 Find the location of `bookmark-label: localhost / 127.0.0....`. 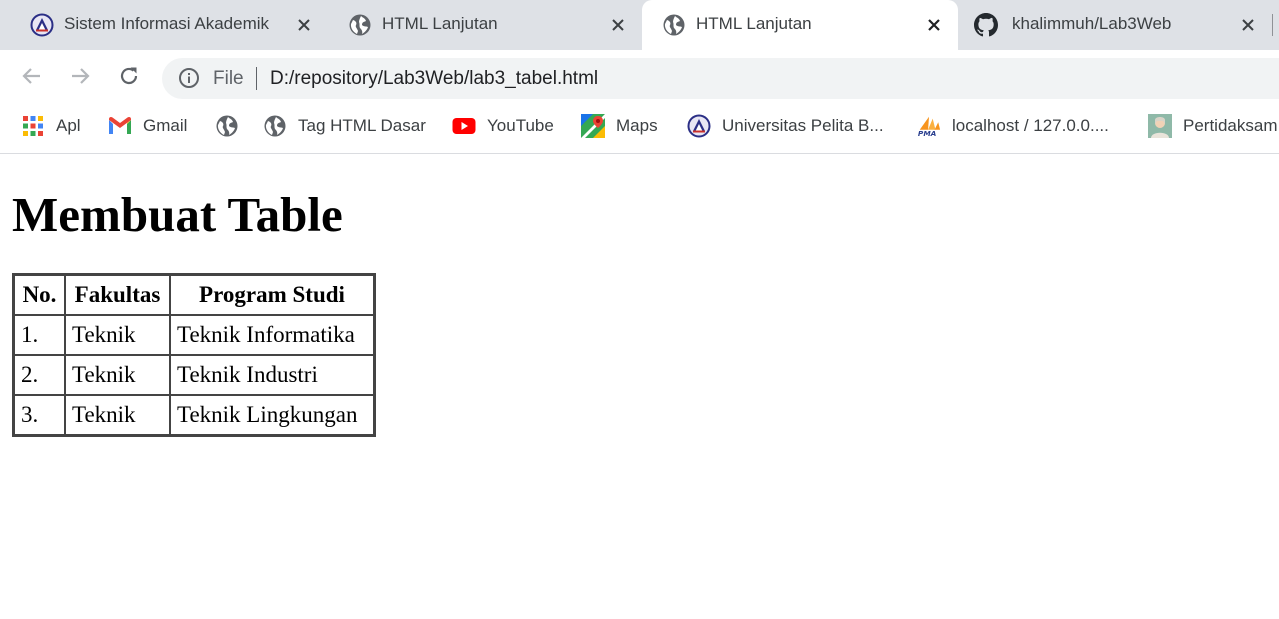

bookmark-label: localhost / 127.0.0.... is located at coordinates (1030, 125).